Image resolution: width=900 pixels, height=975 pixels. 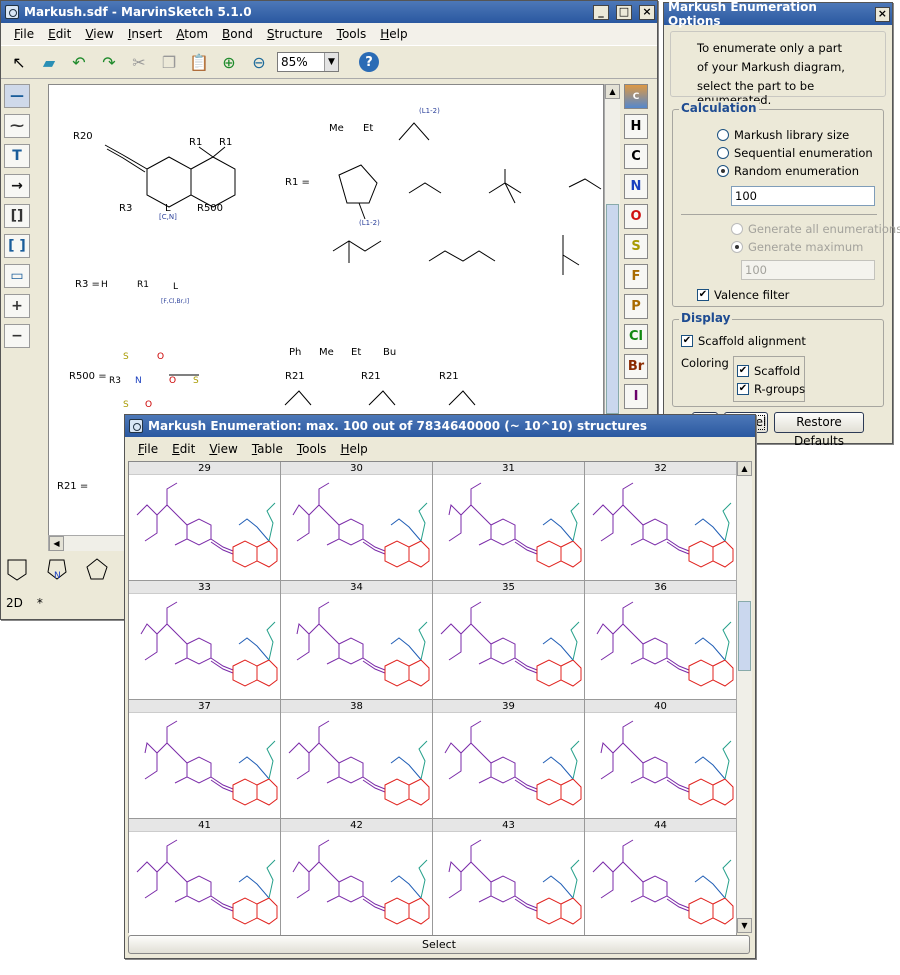 I want to click on menu-edit: Edit, so click(x=59, y=34).